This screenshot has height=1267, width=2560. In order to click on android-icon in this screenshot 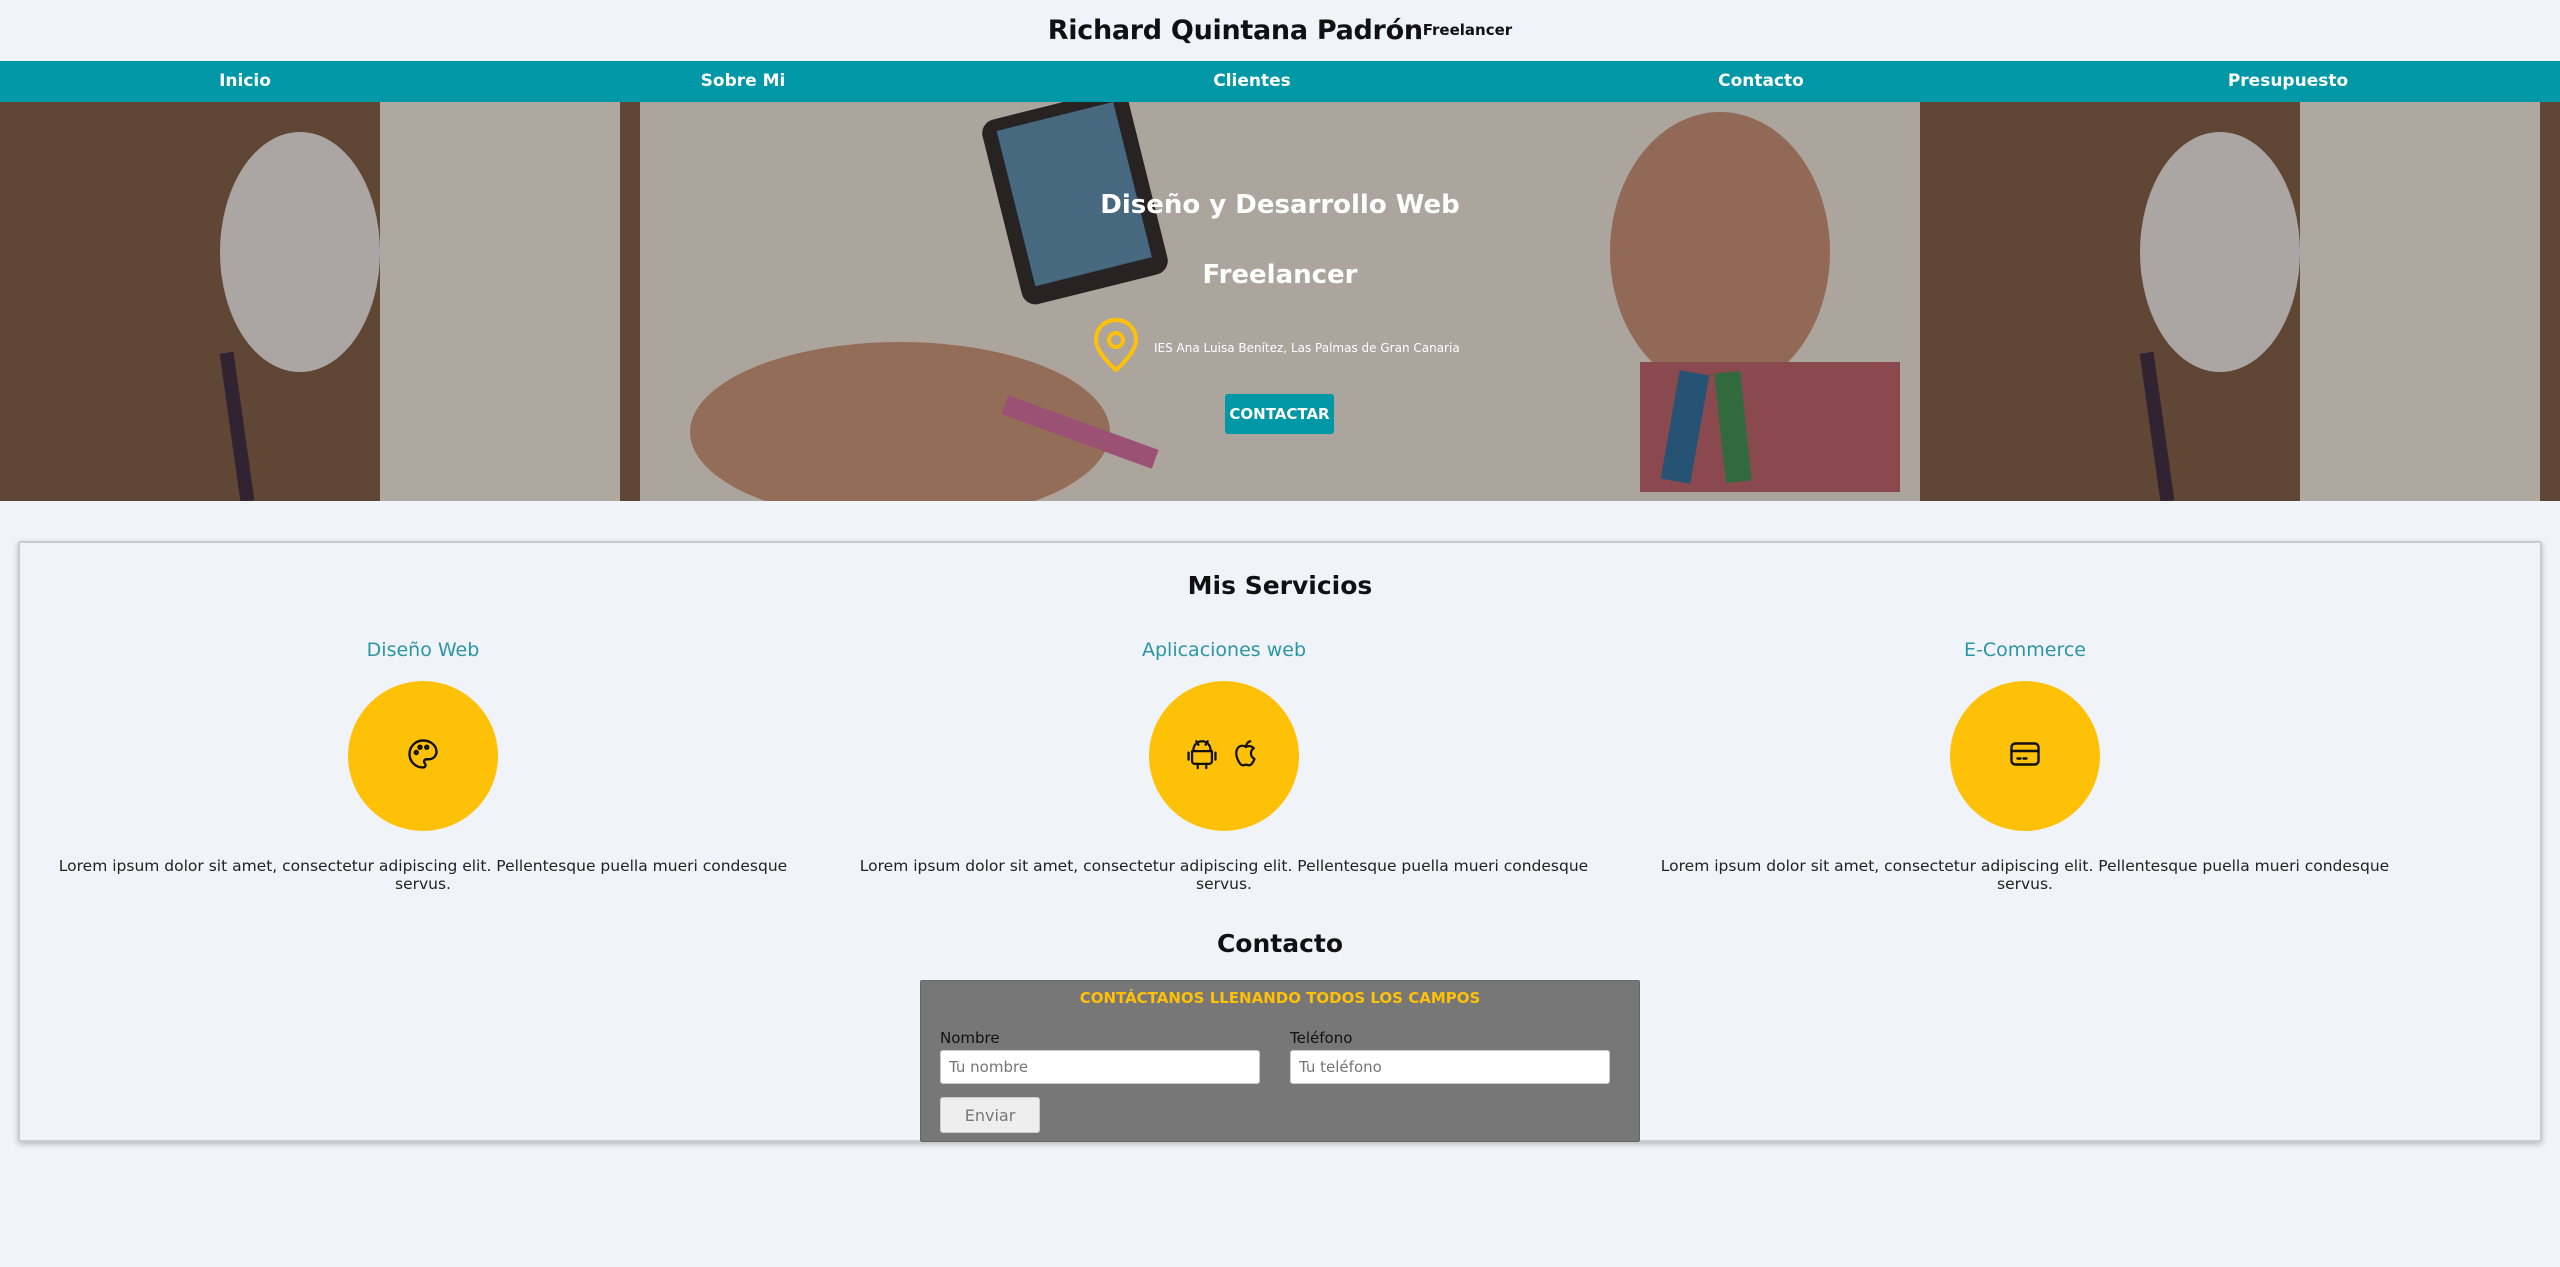, I will do `click(1202, 756)`.